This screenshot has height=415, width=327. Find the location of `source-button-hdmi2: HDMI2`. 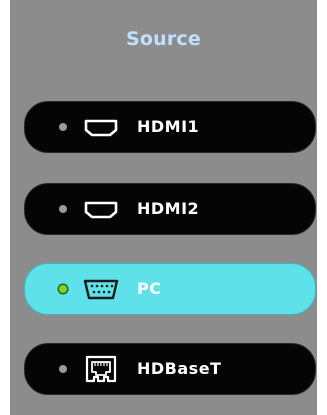

source-button-hdmi2: HDMI2 is located at coordinates (170, 209).